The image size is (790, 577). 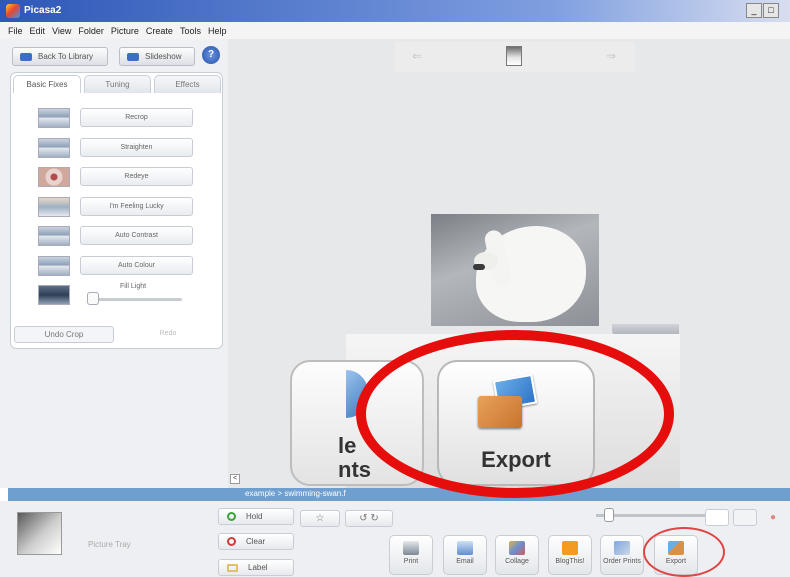 What do you see at coordinates (771, 10) in the screenshot?
I see `maximize-button: □` at bounding box center [771, 10].